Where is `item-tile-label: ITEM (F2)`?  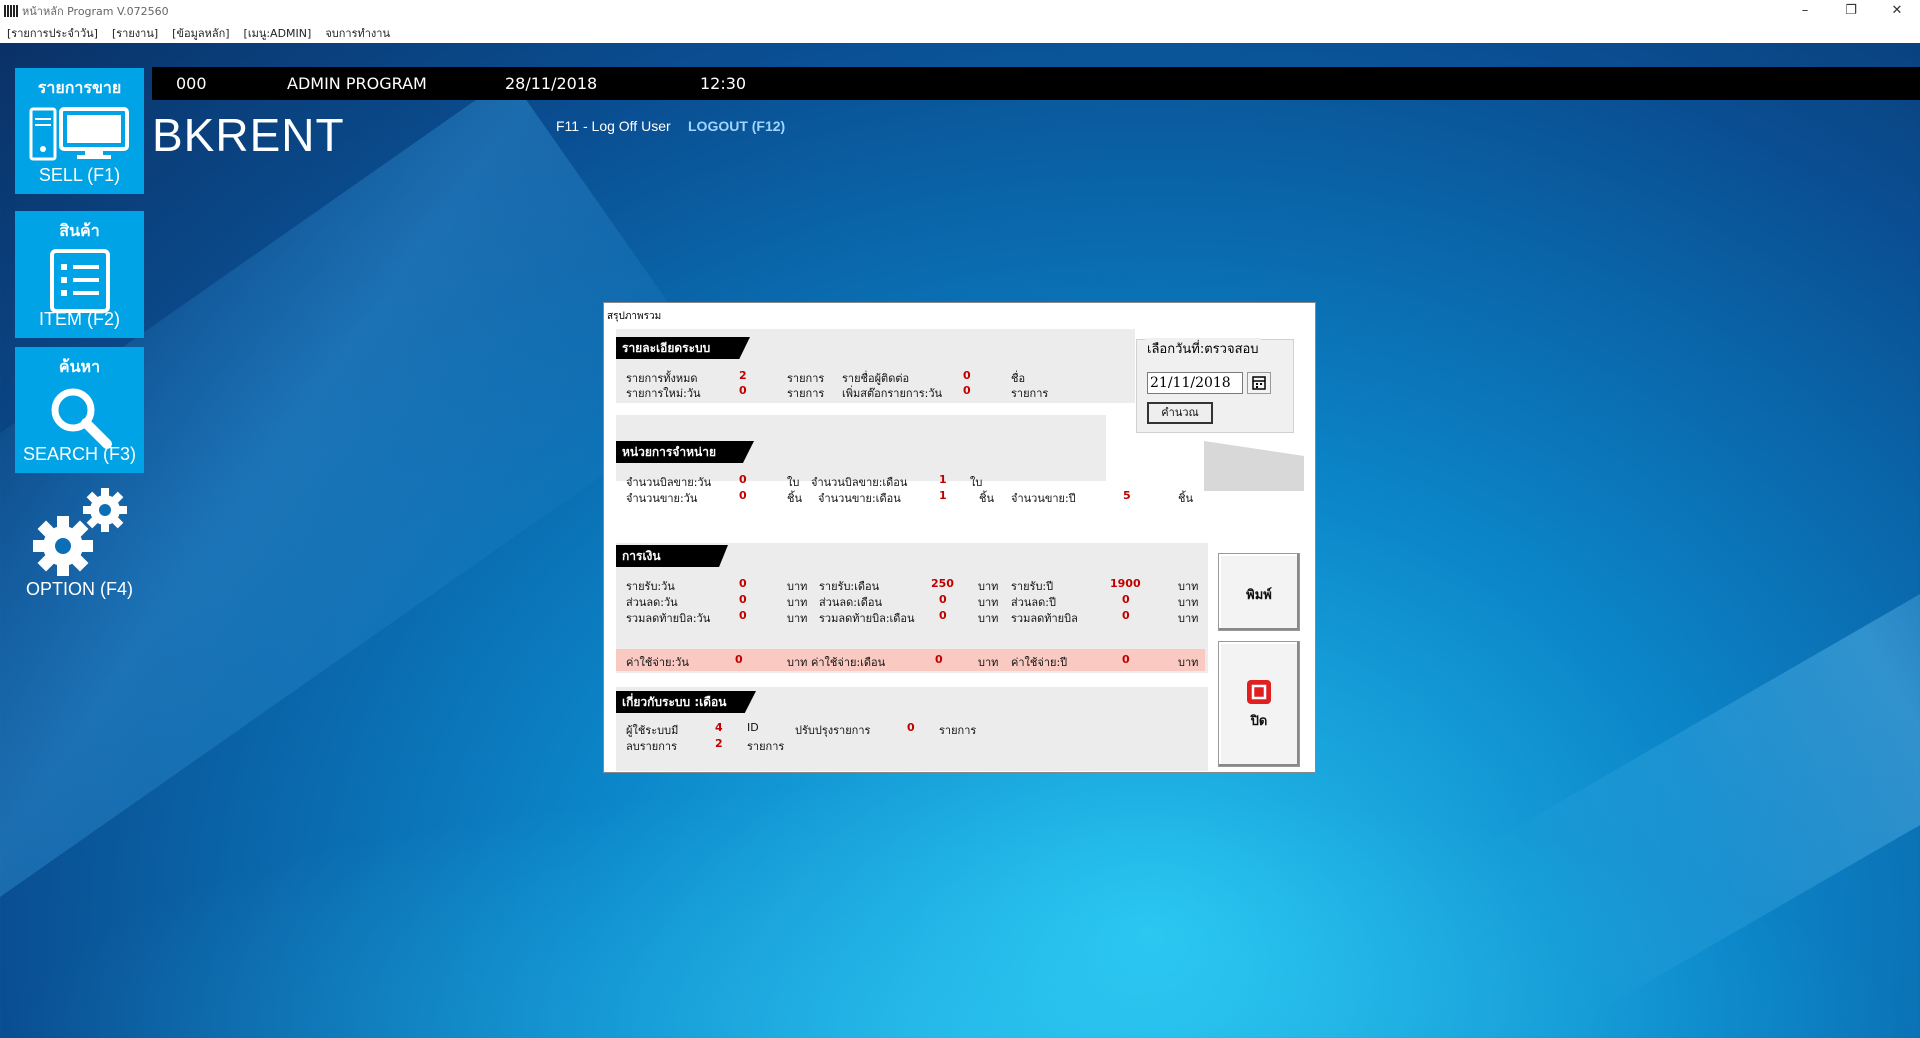
item-tile-label: ITEM (F2) is located at coordinates (79, 319).